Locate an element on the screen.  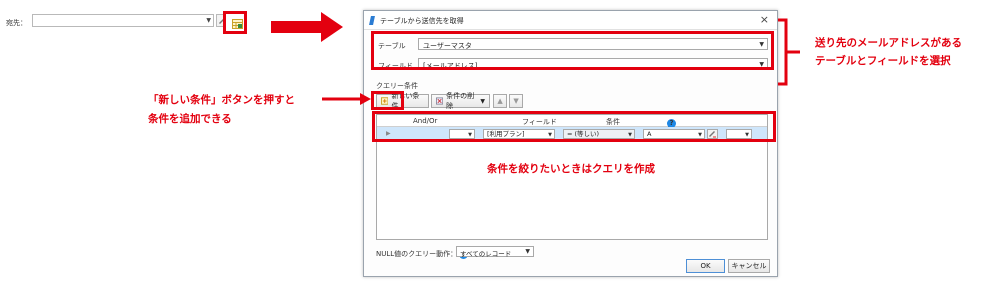
move-up-button: ▲ is located at coordinates (500, 101).